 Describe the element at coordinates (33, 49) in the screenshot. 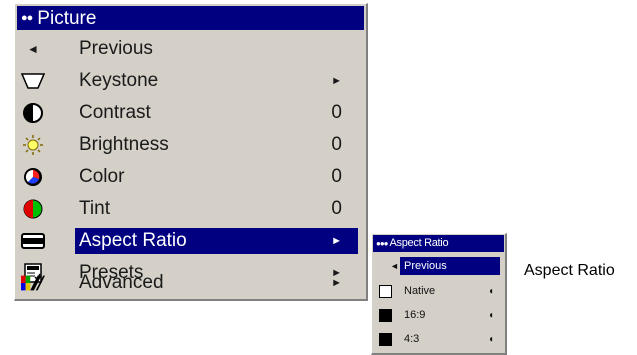

I see `left-arrow-icon: ◄` at that location.